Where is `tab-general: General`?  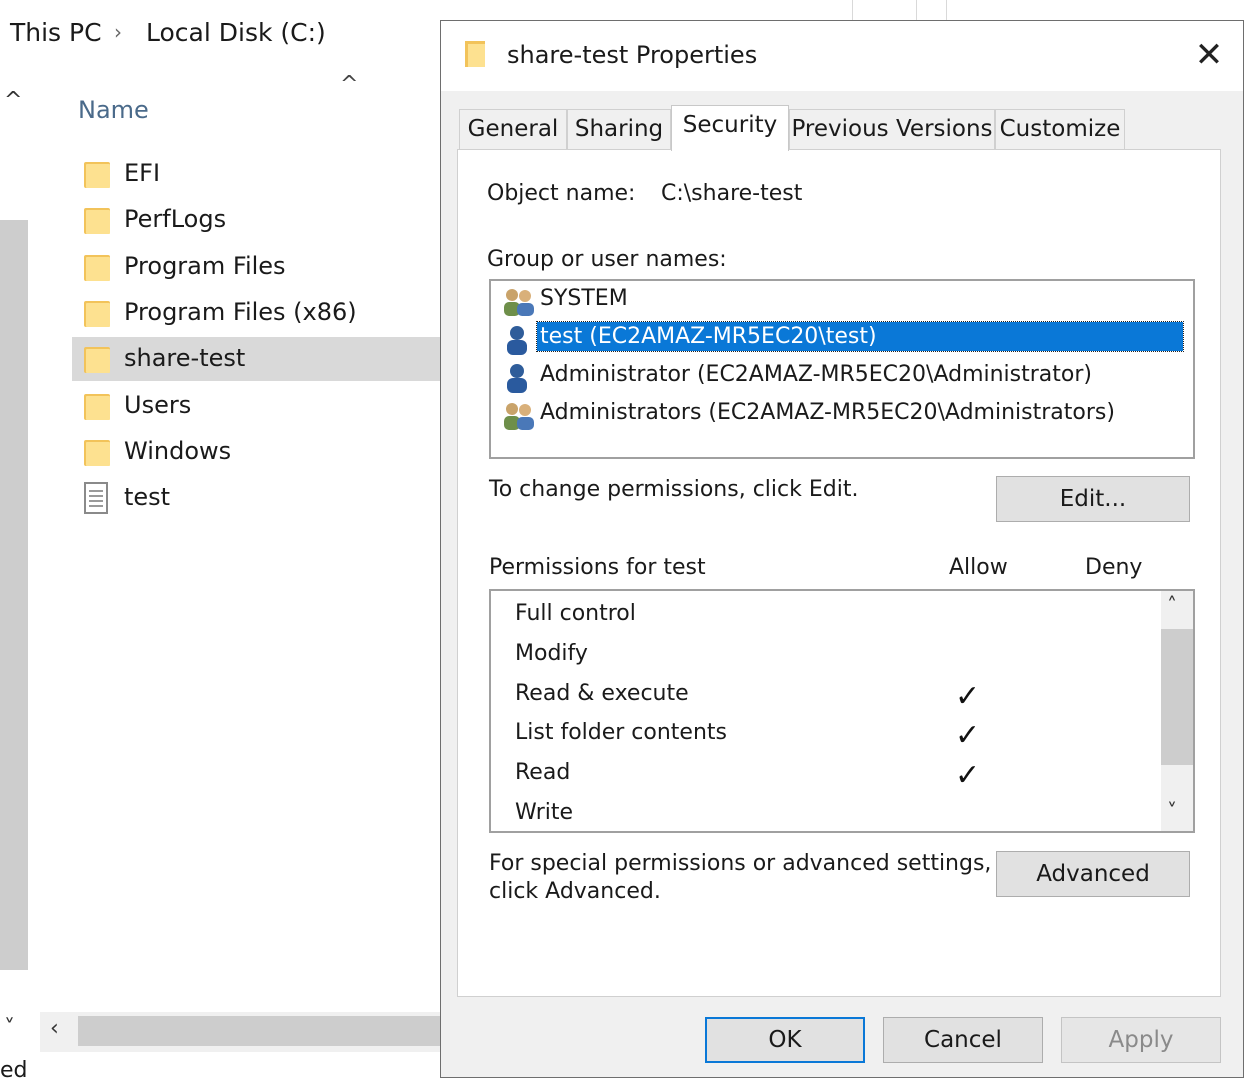
tab-general: General is located at coordinates (513, 129).